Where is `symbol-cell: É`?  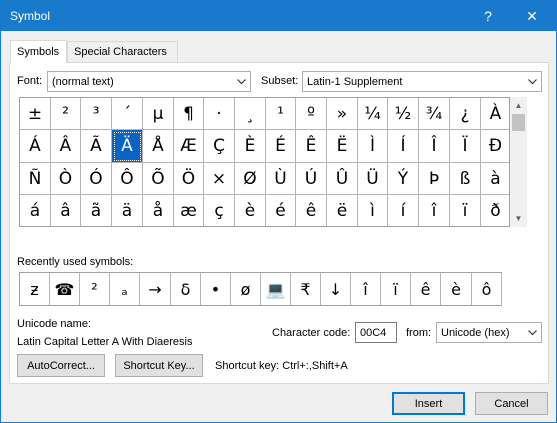 symbol-cell: É is located at coordinates (281, 146).